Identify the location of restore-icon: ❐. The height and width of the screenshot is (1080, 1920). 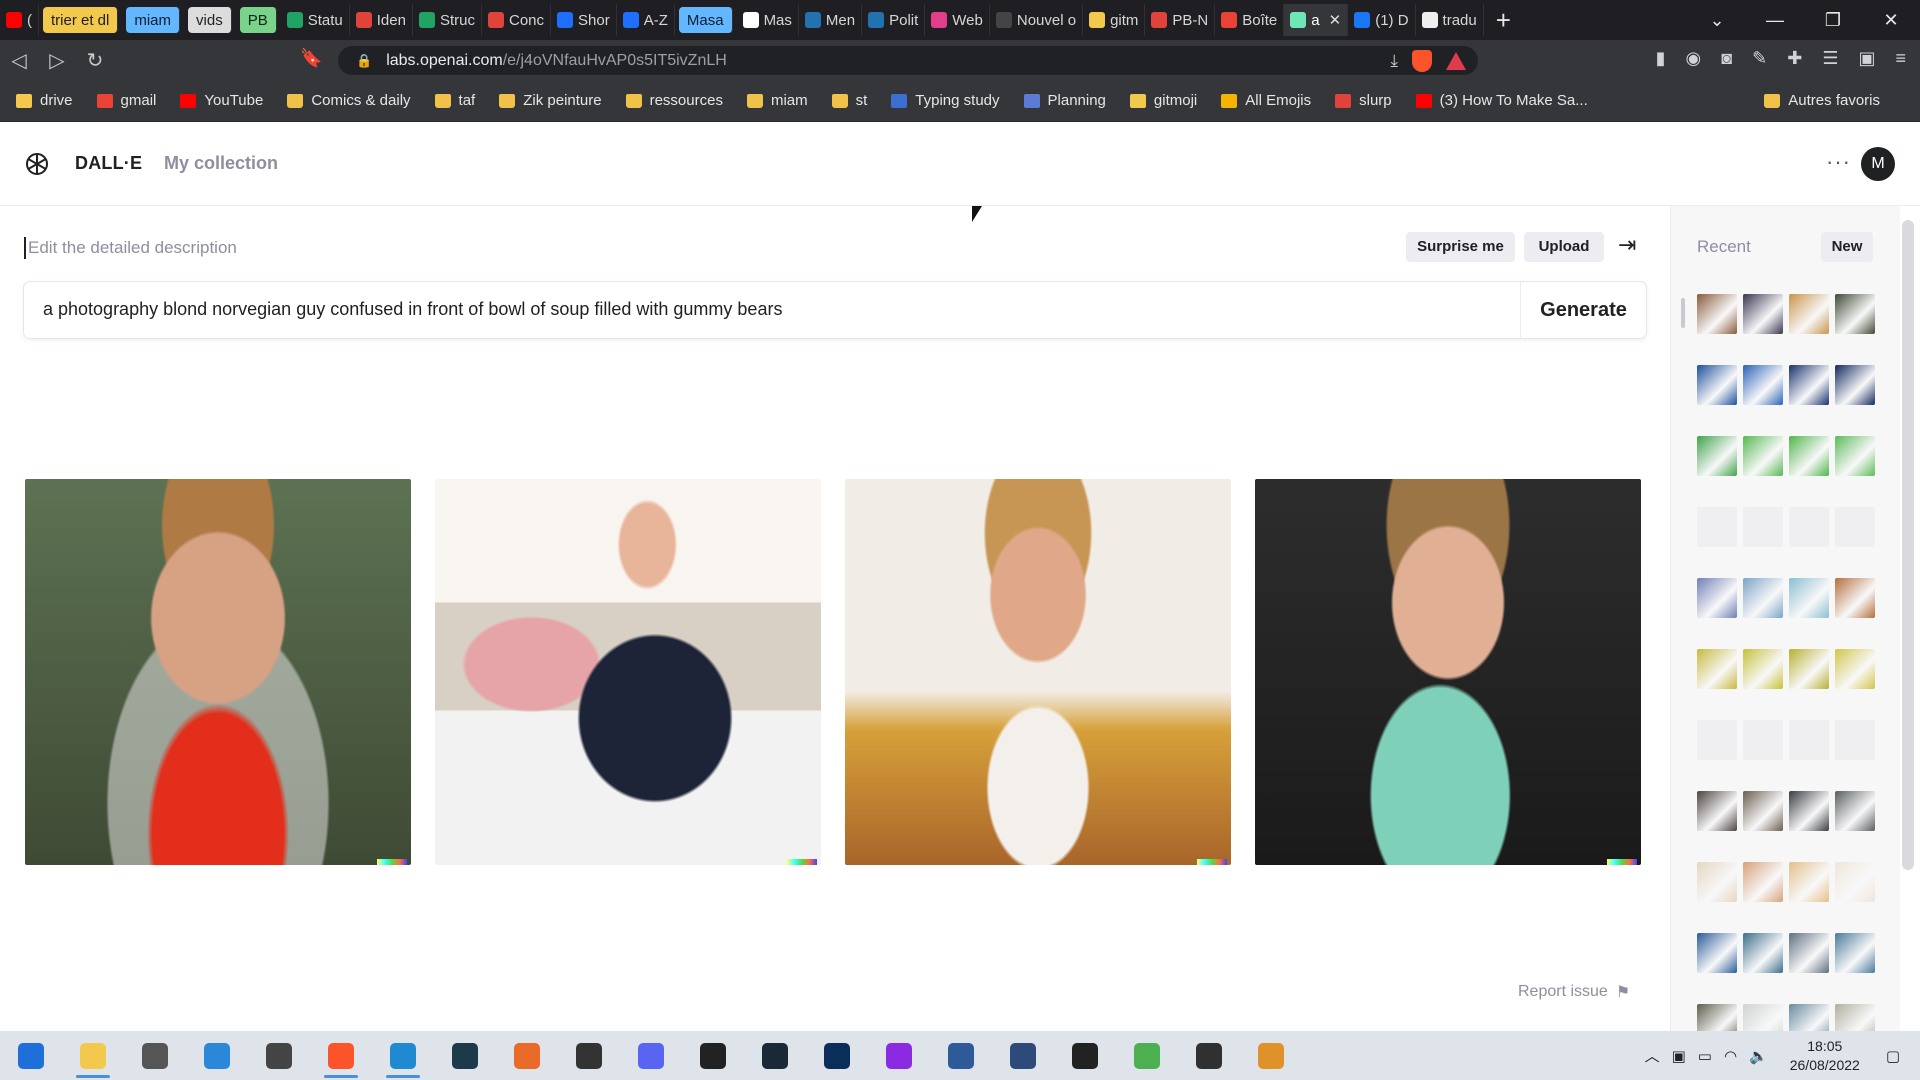
(1833, 20).